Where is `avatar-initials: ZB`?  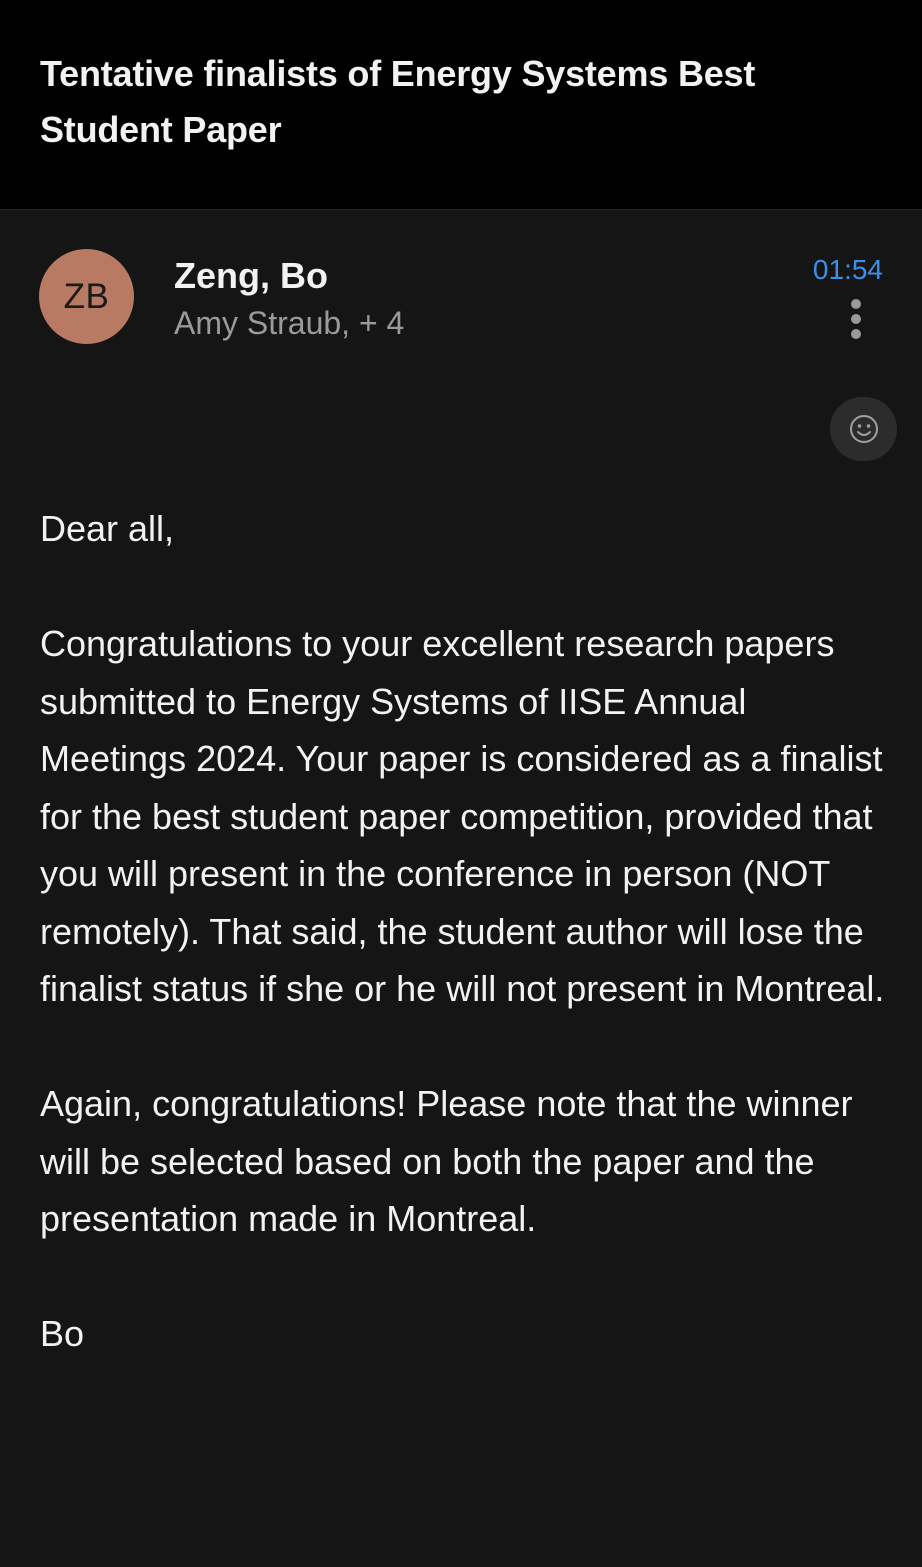
avatar-initials: ZB is located at coordinates (86, 296).